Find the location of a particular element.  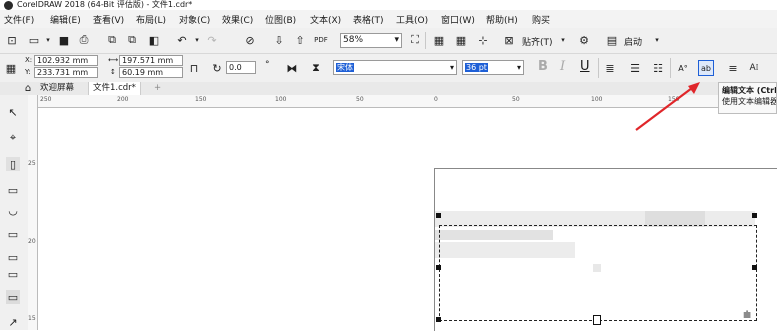

redo-icon: ↷ is located at coordinates (212, 40).